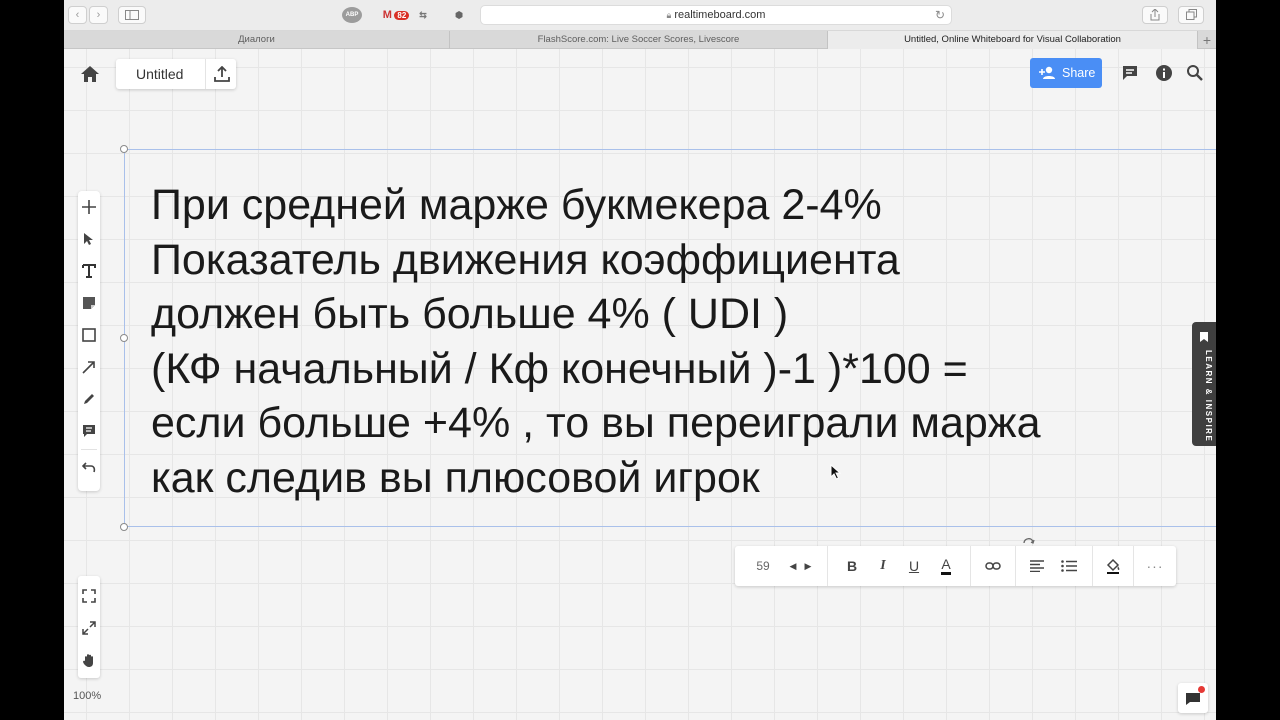  What do you see at coordinates (402, 15) in the screenshot?
I see `gmail-badge: 82` at bounding box center [402, 15].